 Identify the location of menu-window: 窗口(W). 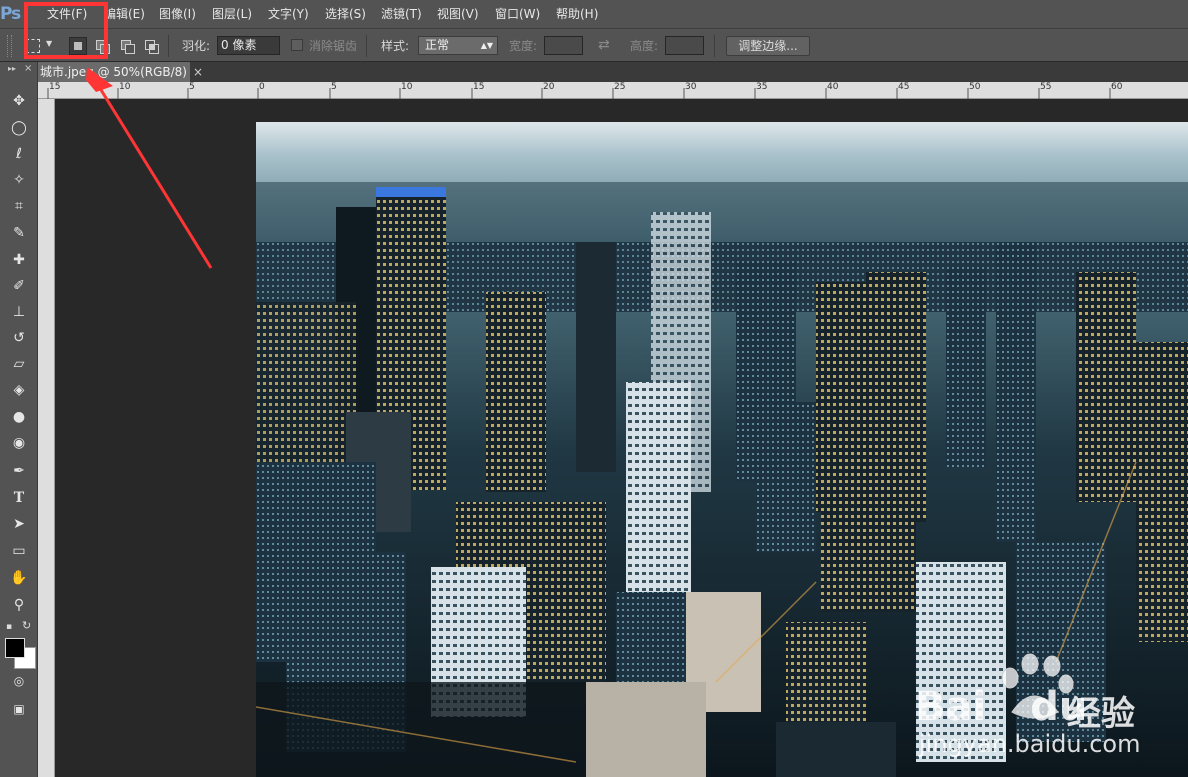
(517, 14).